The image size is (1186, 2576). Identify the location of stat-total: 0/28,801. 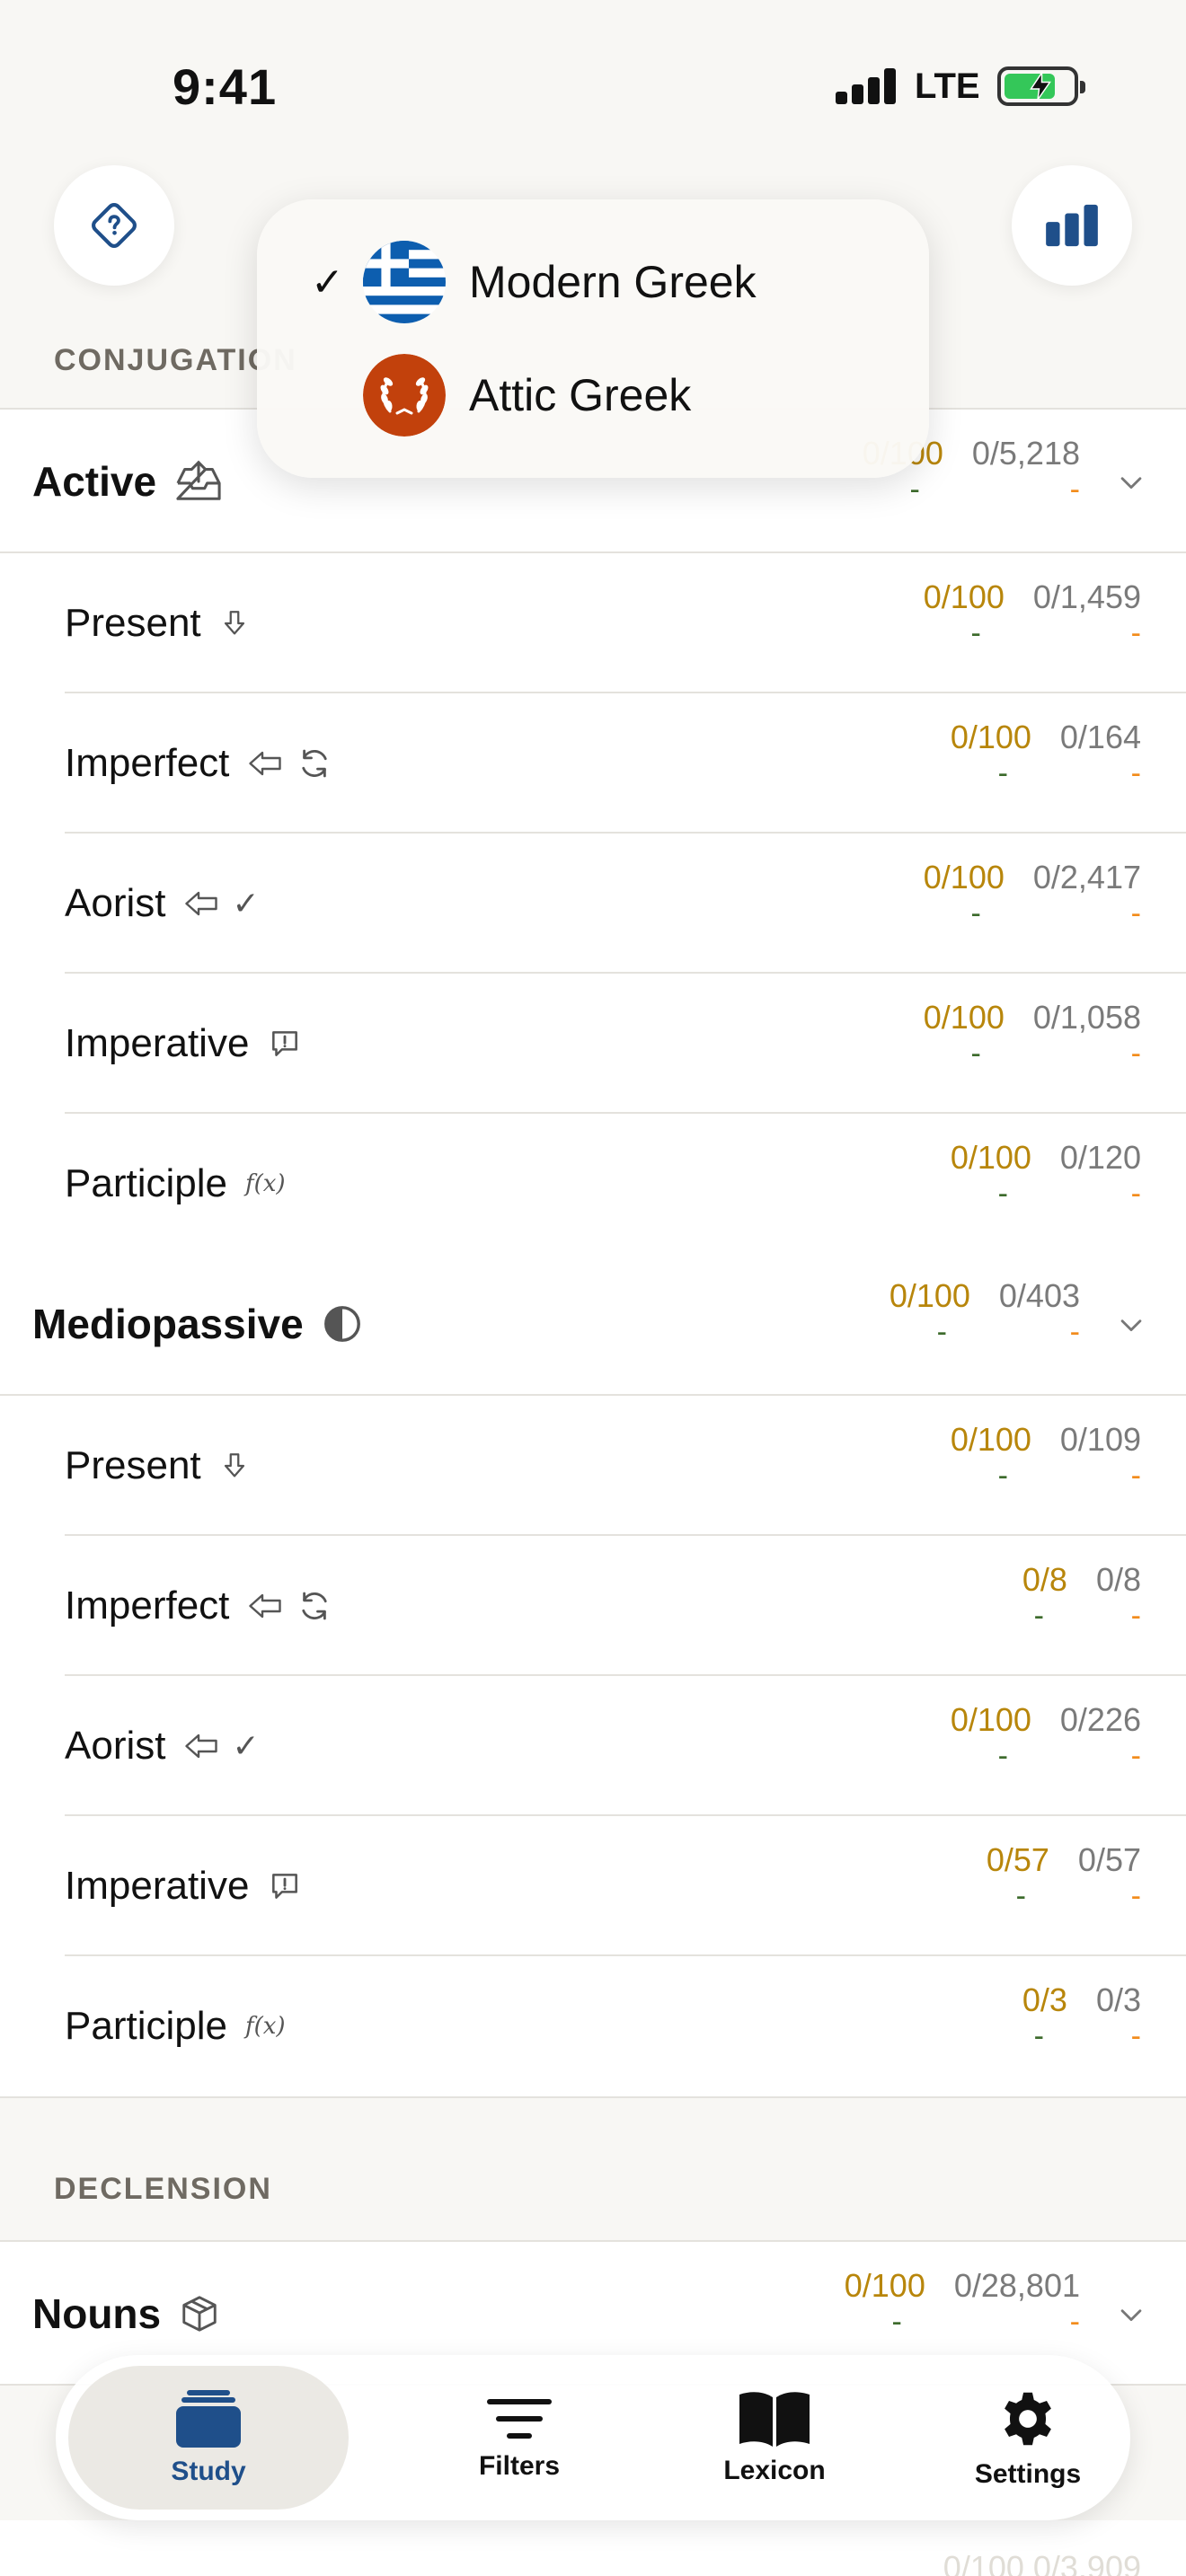
(1016, 2285).